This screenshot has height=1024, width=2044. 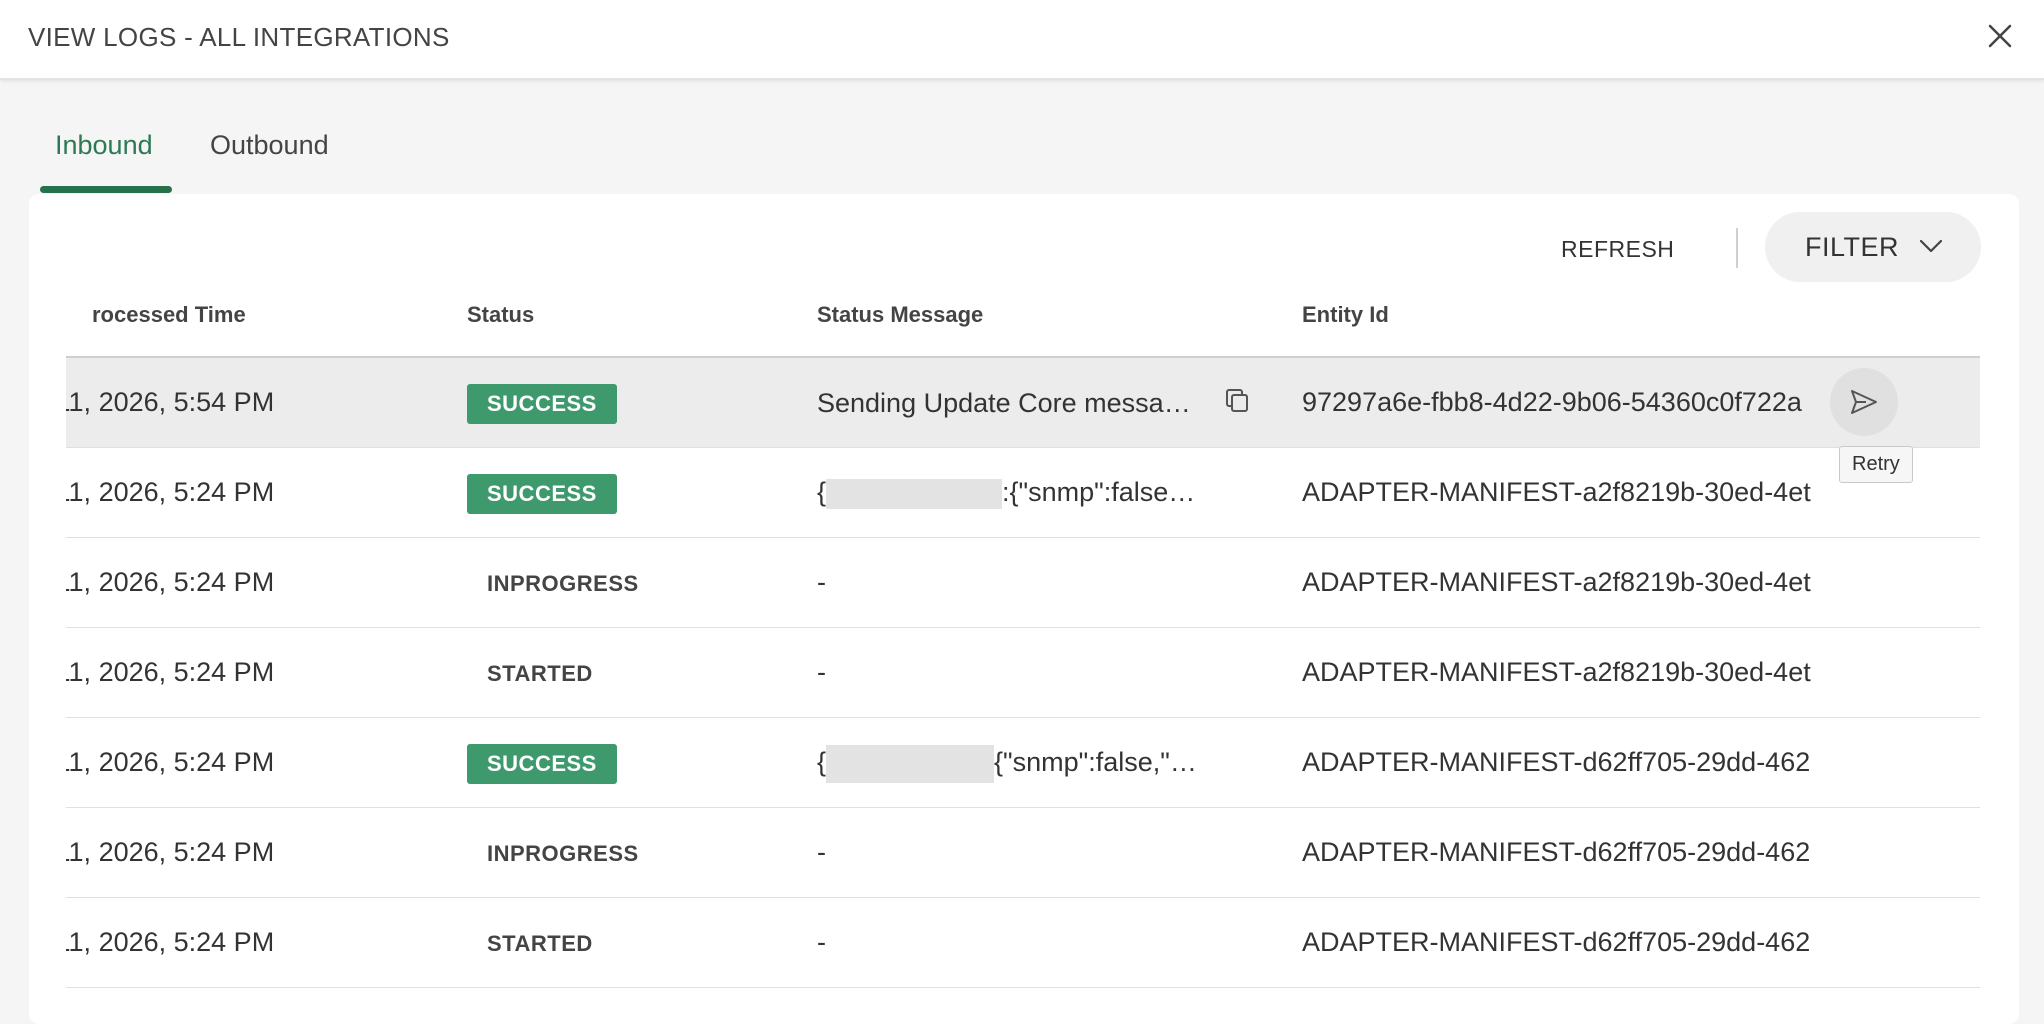 What do you see at coordinates (1345, 315) in the screenshot?
I see `column-header-entity-id: Entity Id` at bounding box center [1345, 315].